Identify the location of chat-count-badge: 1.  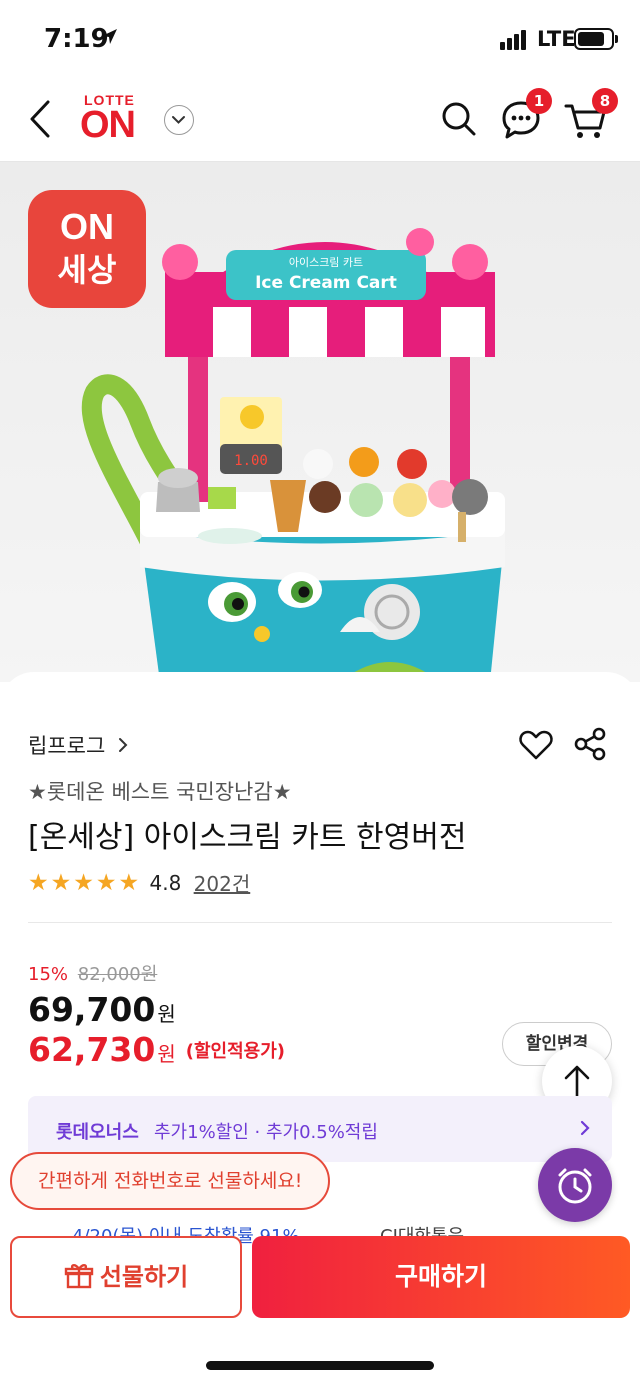
(539, 101).